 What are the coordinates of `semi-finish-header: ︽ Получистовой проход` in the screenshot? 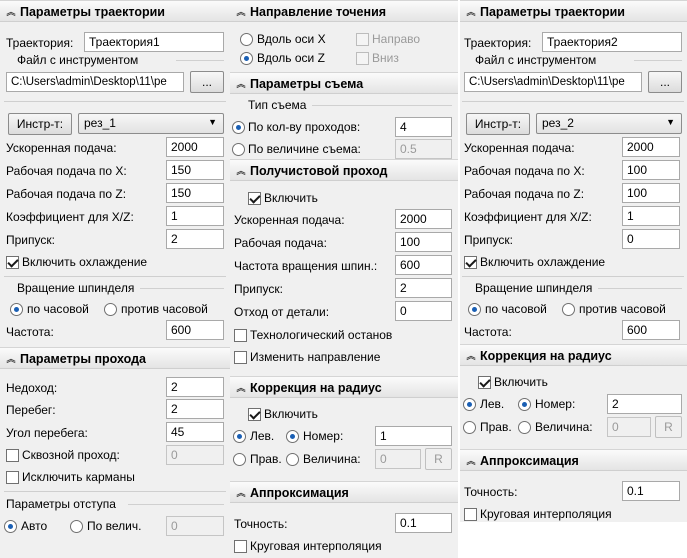 It's located at (344, 170).